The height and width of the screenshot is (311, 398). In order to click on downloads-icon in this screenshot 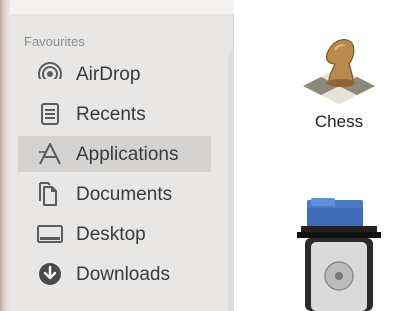, I will do `click(50, 274)`.